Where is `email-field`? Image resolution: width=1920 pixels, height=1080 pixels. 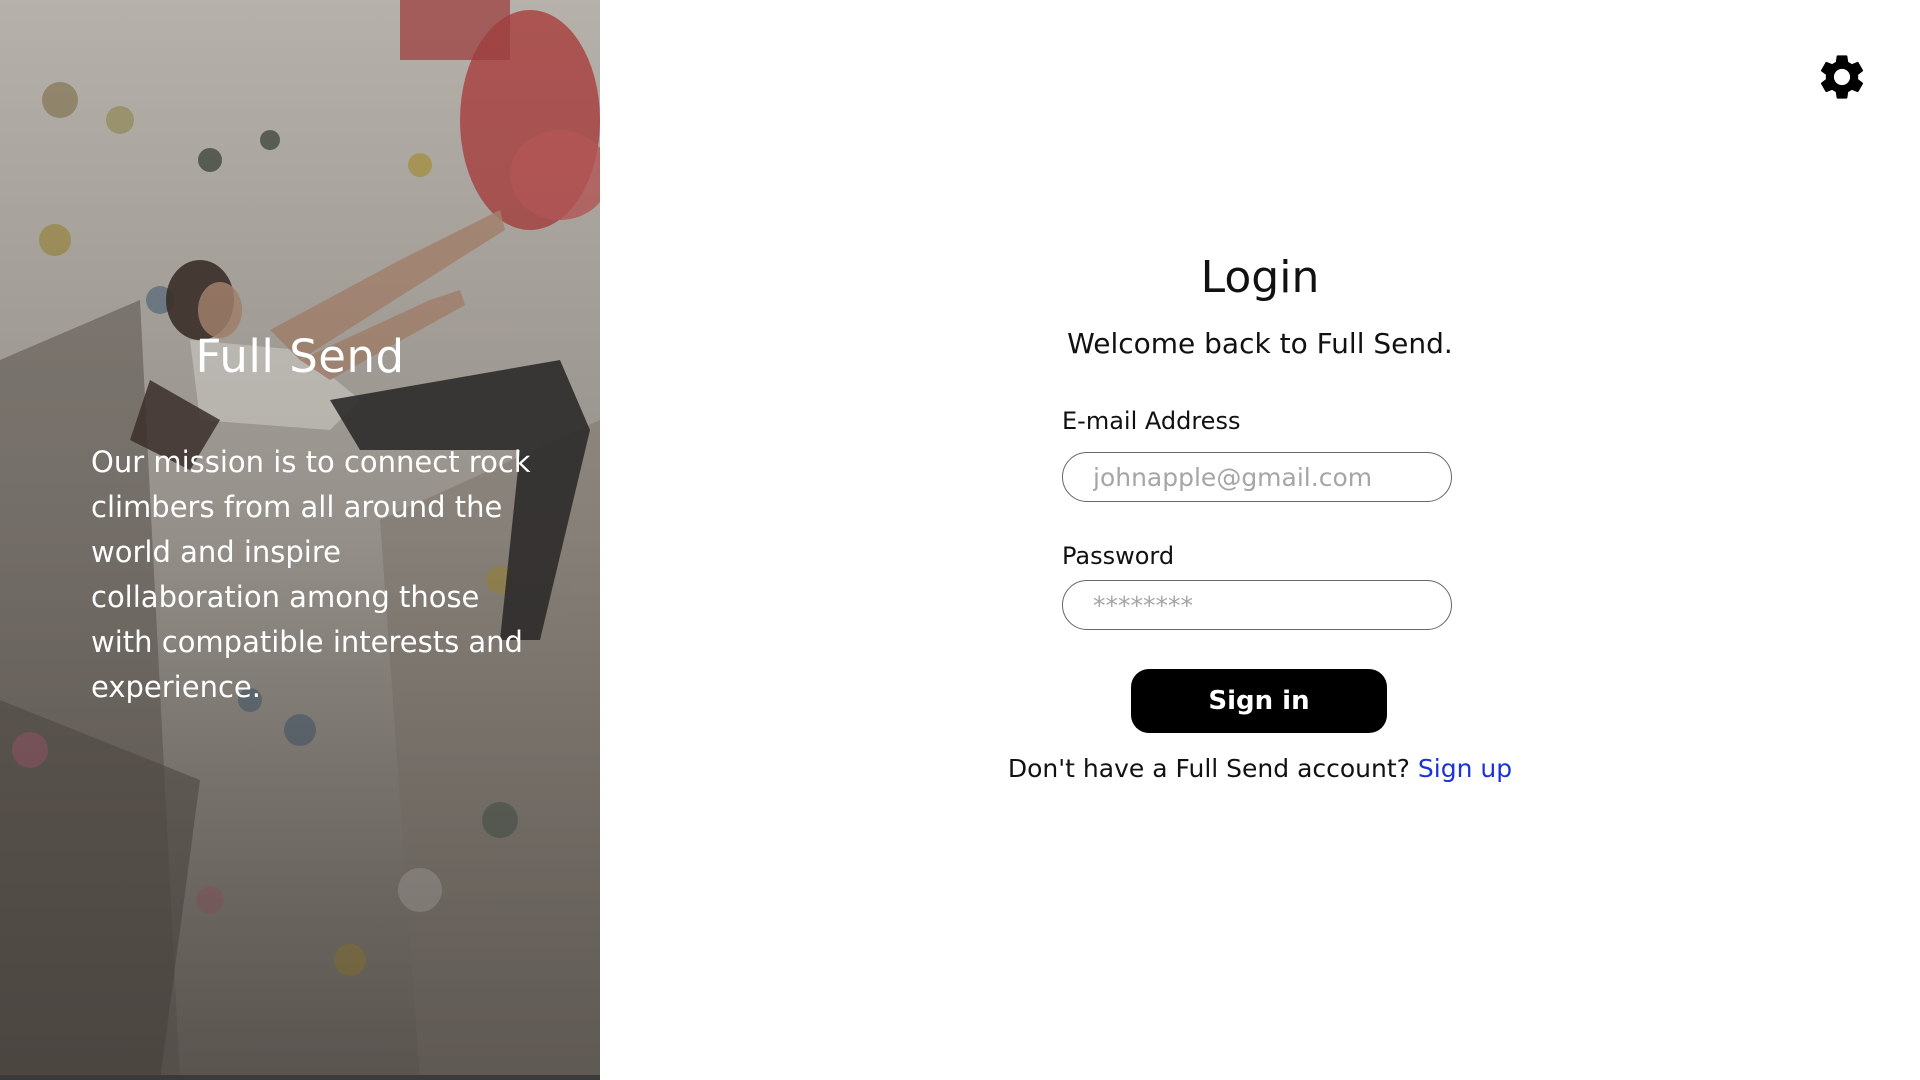
email-field is located at coordinates (1257, 477).